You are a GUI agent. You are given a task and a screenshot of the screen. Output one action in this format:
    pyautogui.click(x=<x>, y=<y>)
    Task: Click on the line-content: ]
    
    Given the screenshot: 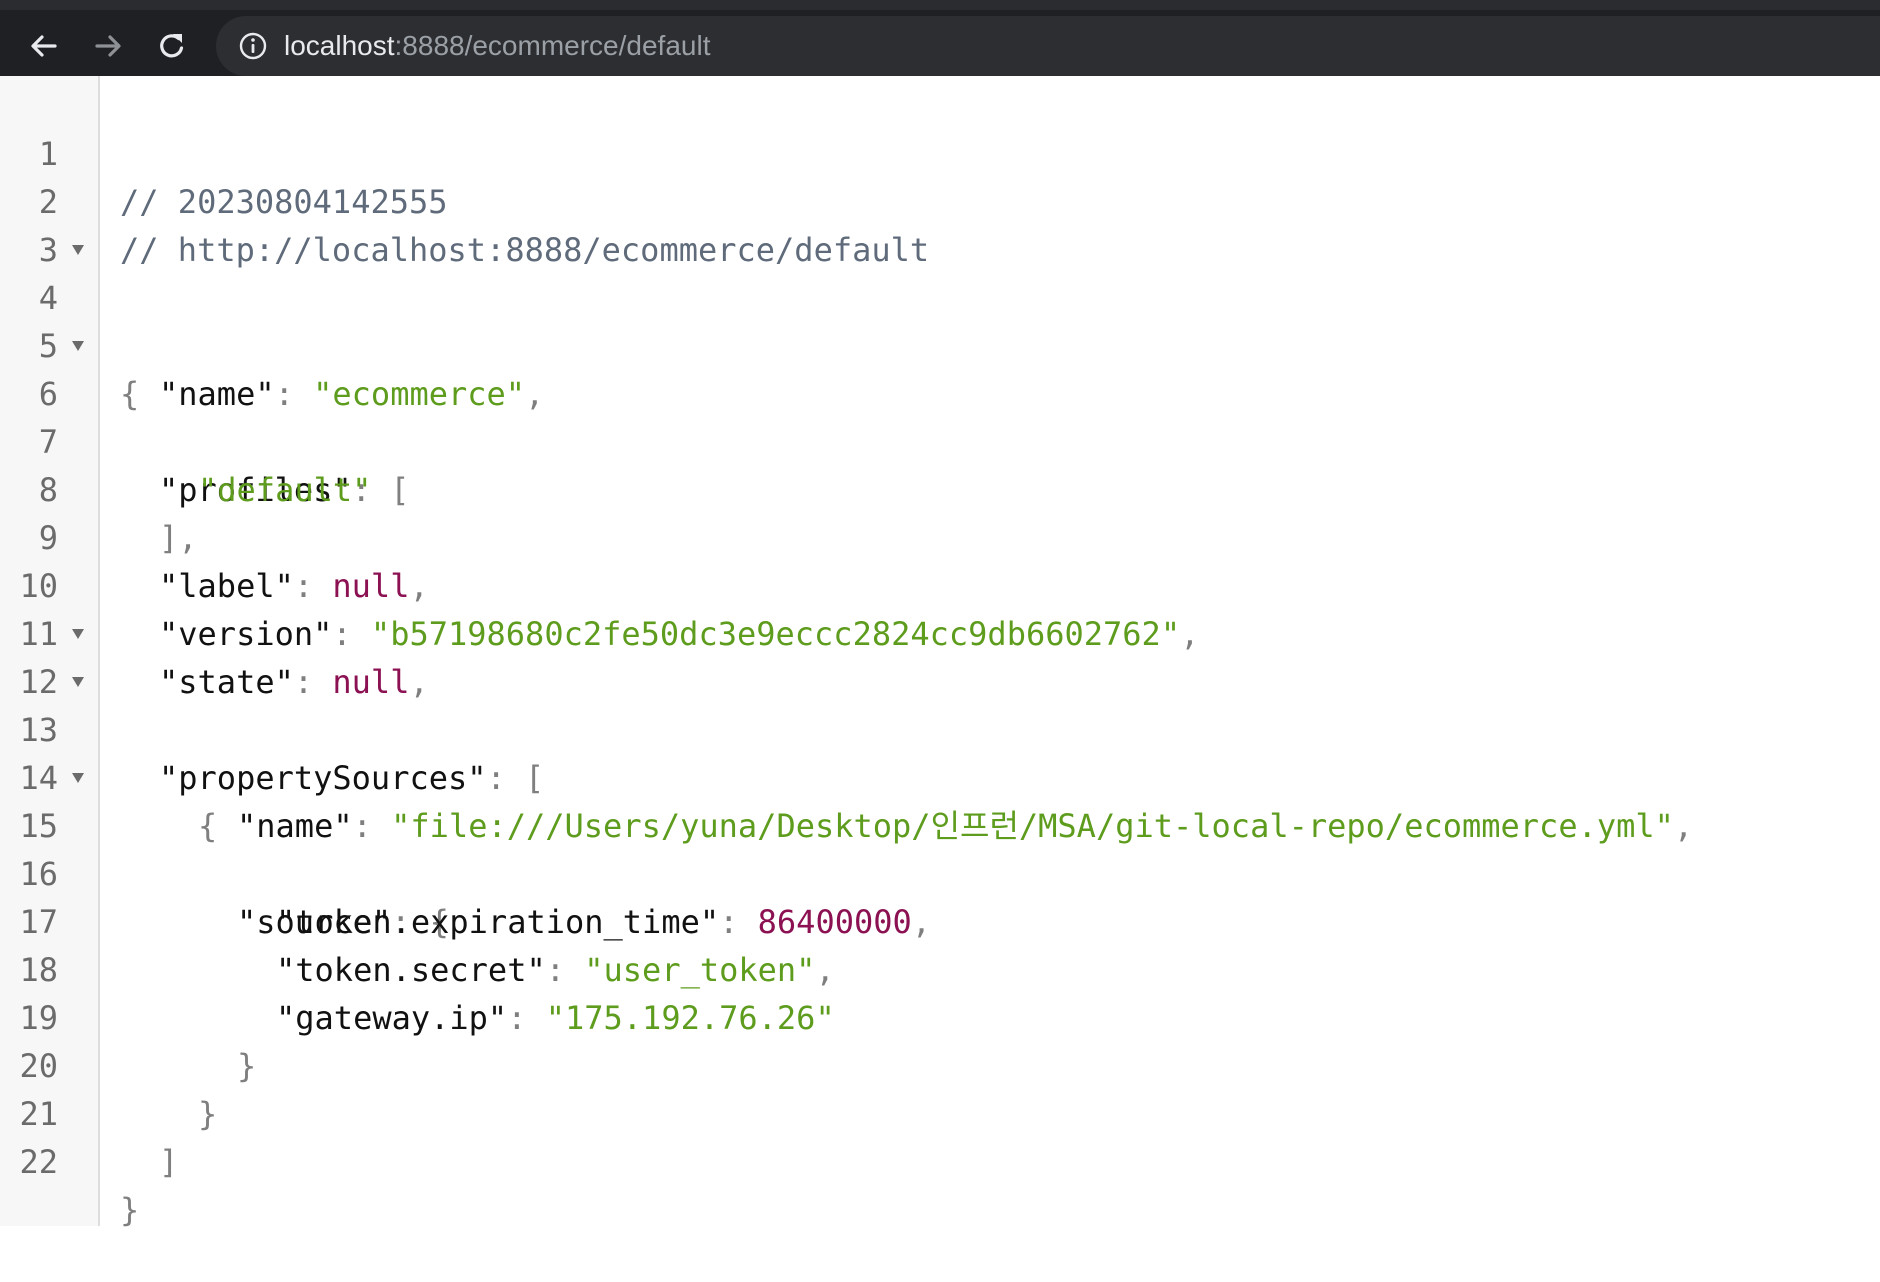 What is the action you would take?
    pyautogui.click(x=168, y=1162)
    